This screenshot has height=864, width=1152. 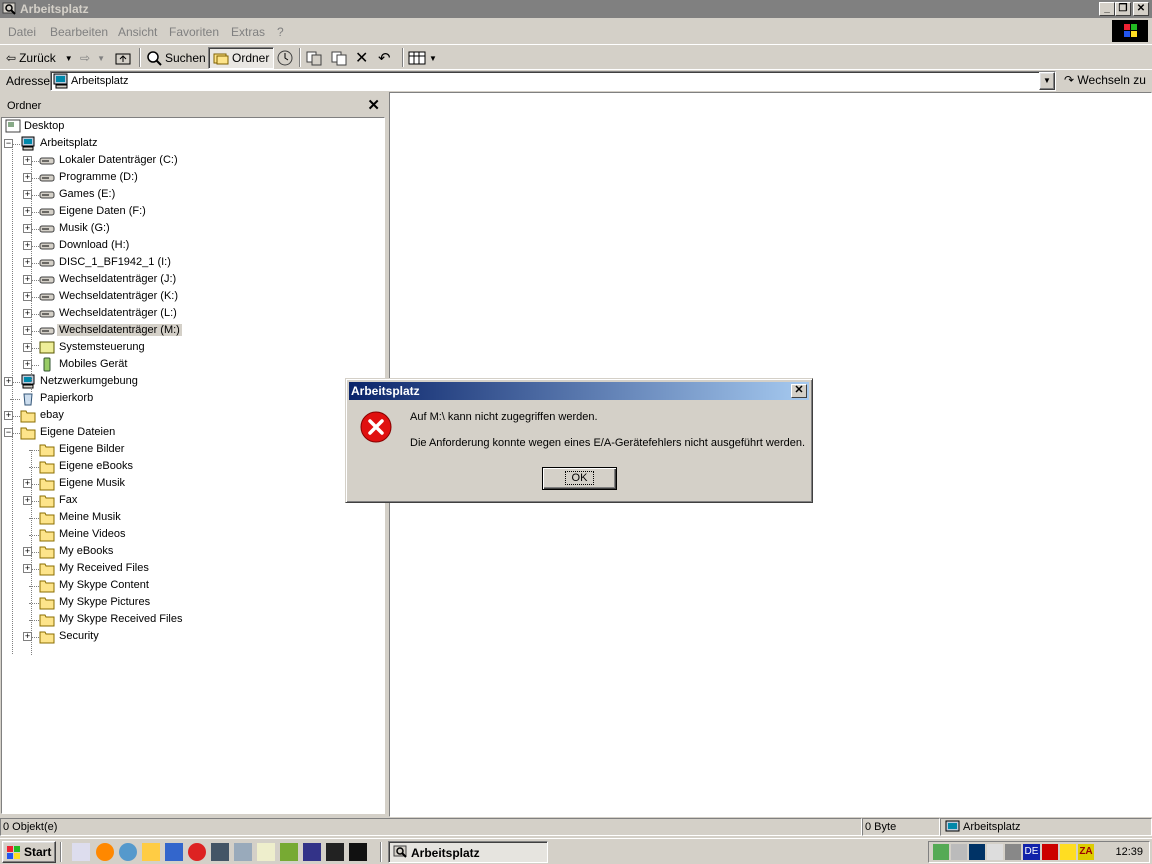 What do you see at coordinates (192, 365) in the screenshot?
I see `tree-item: + Mobiles Gerät` at bounding box center [192, 365].